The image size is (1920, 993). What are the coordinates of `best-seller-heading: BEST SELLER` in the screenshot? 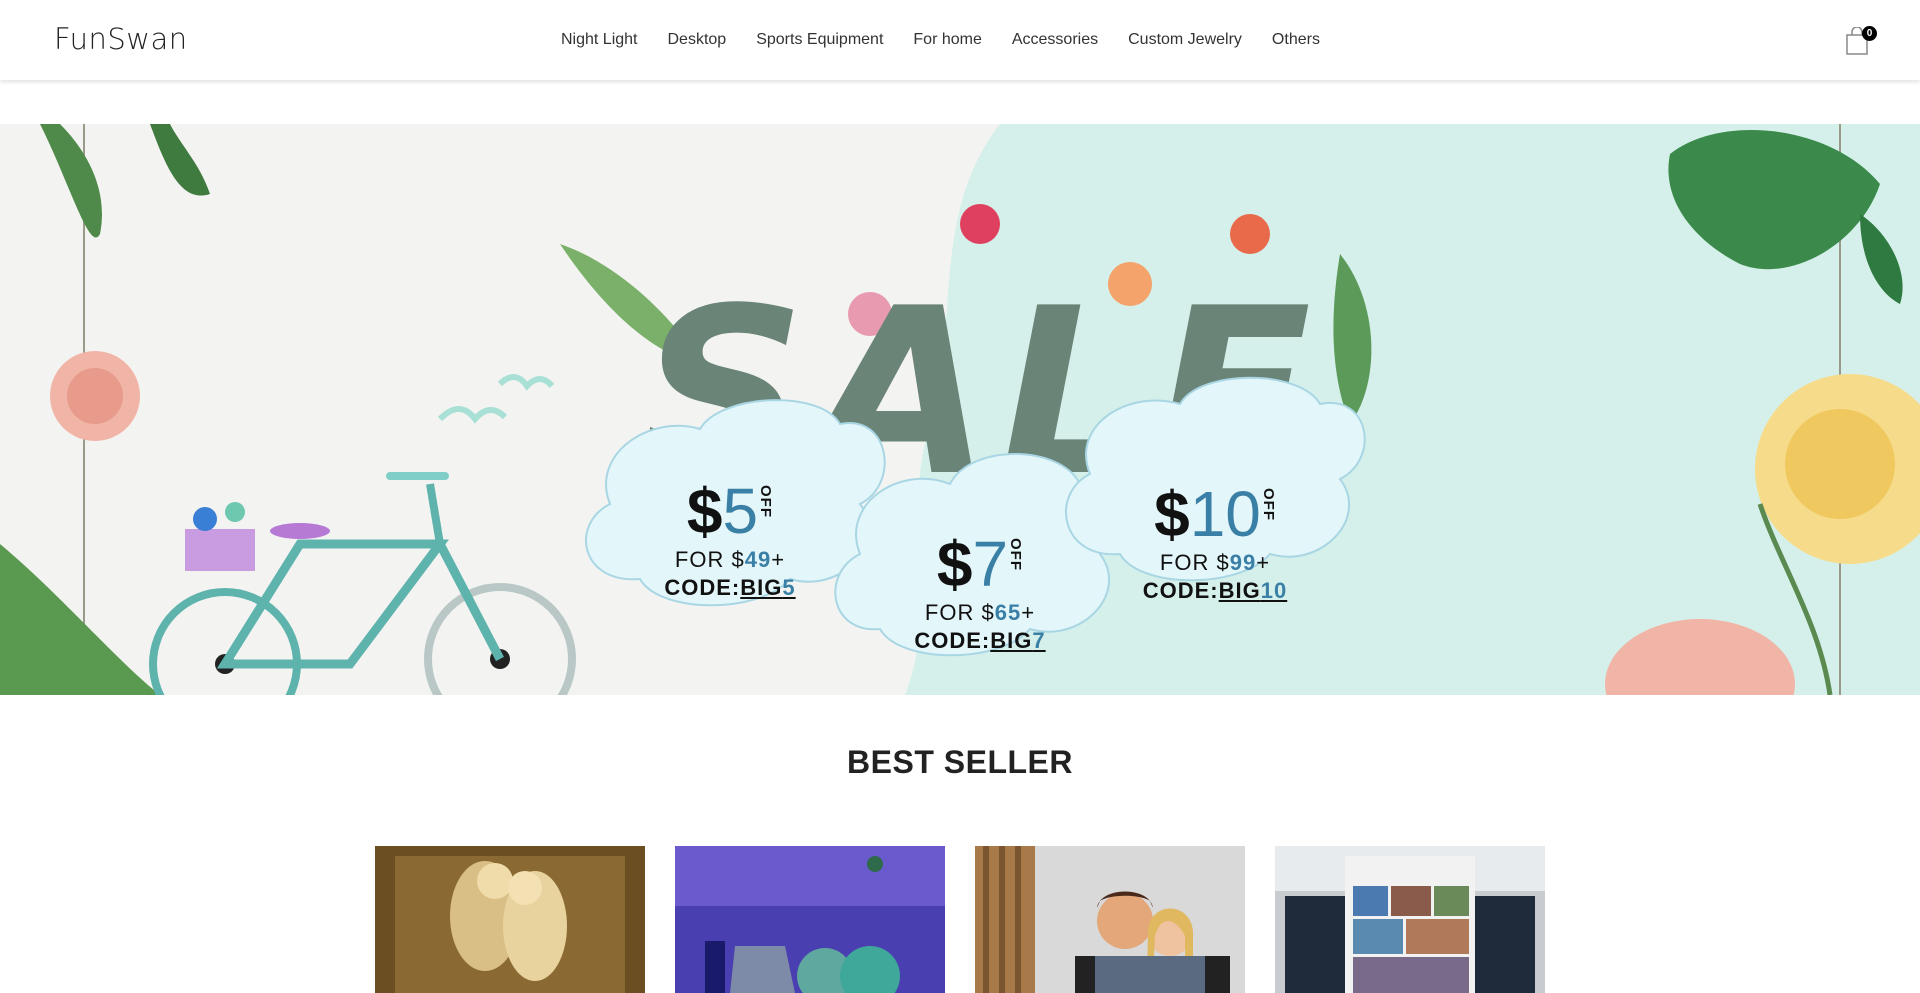 It's located at (960, 762).